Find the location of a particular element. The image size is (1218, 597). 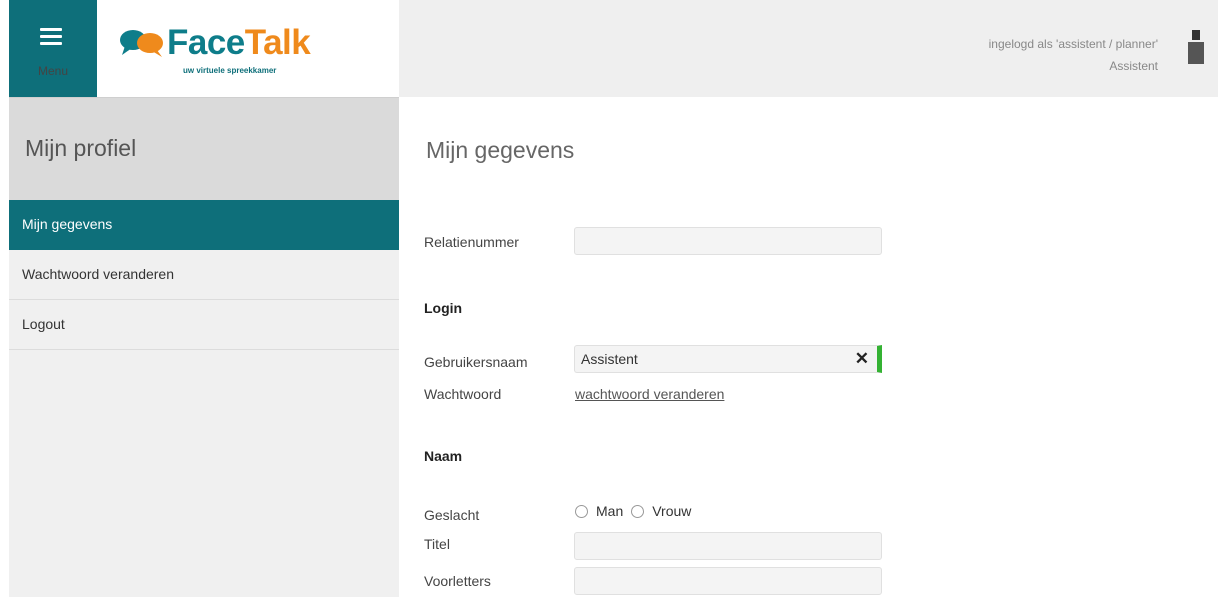

radio-man-label: Man is located at coordinates (610, 511).